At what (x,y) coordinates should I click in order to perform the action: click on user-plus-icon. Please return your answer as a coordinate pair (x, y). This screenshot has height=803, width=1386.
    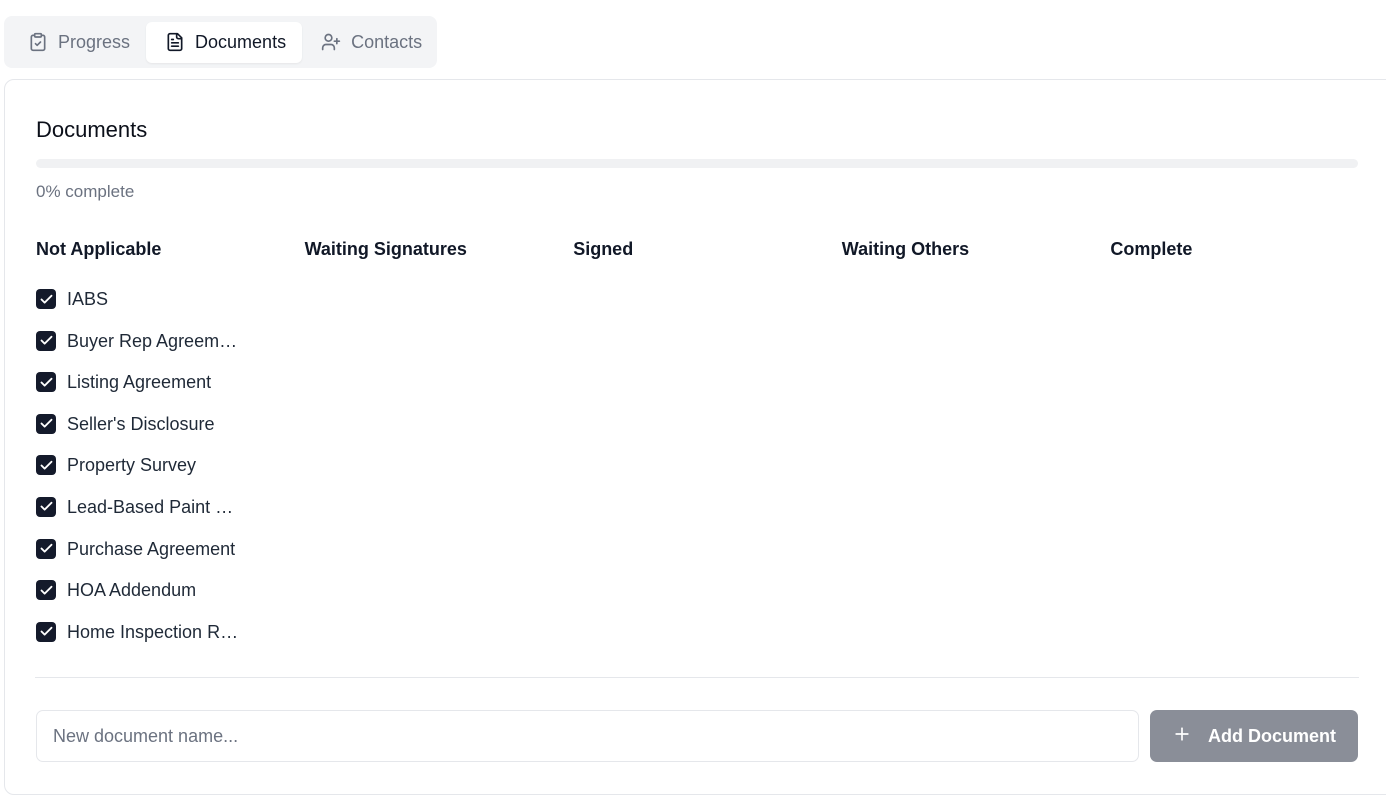
    Looking at the image, I should click on (331, 42).